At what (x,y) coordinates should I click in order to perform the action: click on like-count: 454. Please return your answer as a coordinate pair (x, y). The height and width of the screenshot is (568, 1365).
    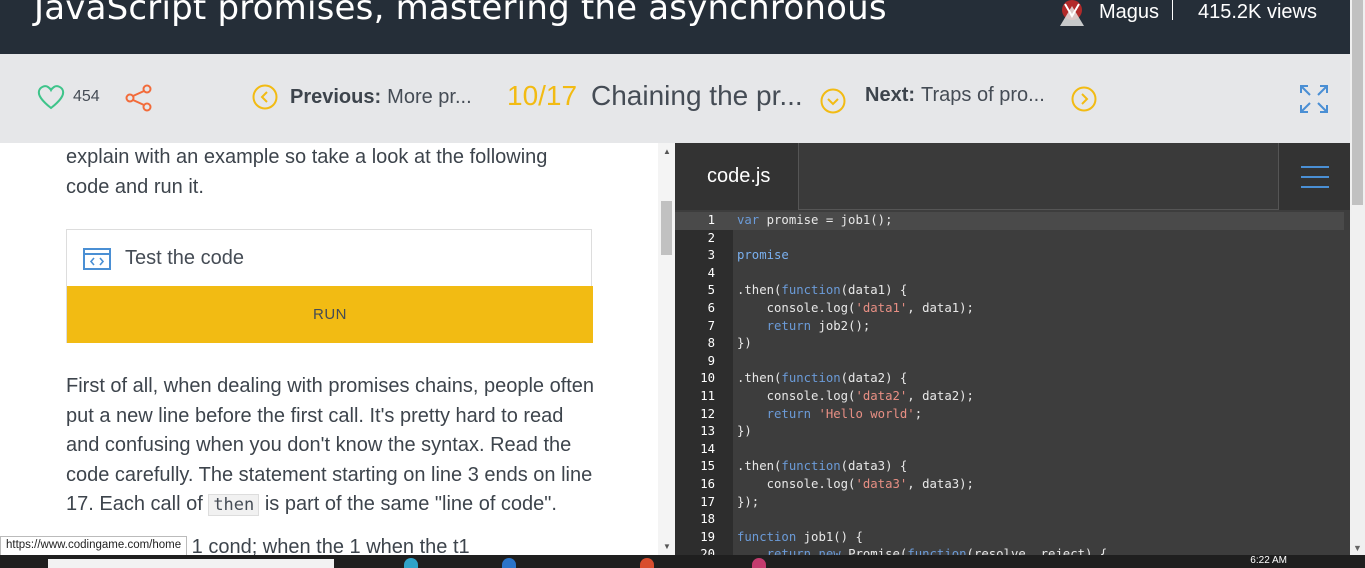
    Looking at the image, I should click on (86, 96).